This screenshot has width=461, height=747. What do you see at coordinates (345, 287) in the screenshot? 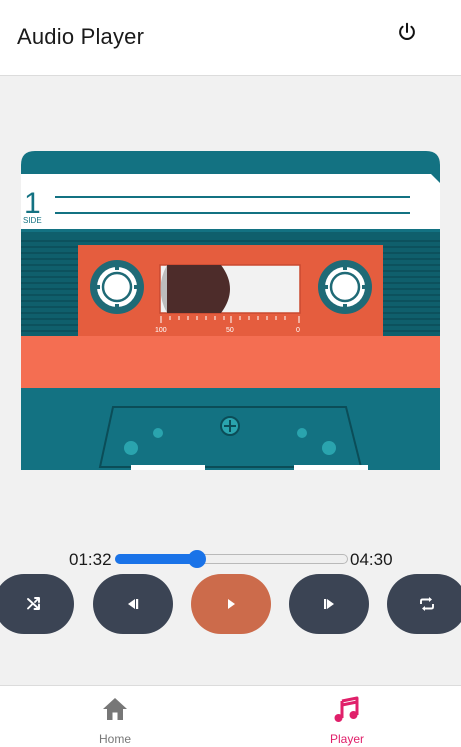
I see `right-spool` at bounding box center [345, 287].